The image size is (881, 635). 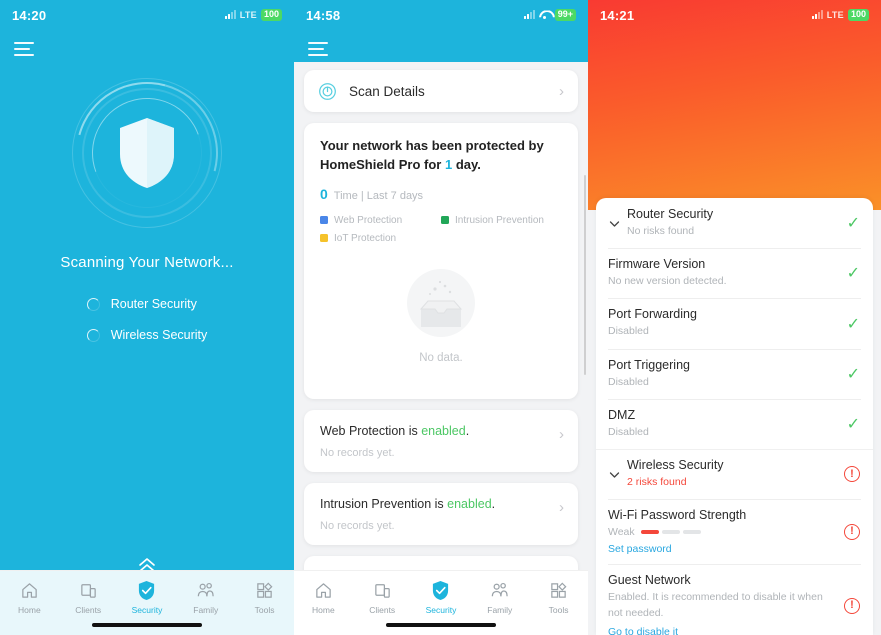 I want to click on shield-icon, so click(x=147, y=153).